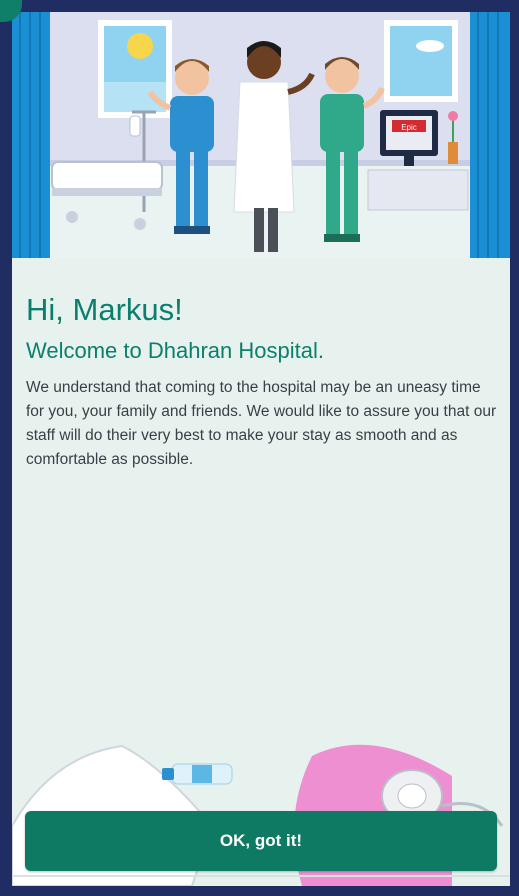 This screenshot has width=519, height=896. What do you see at coordinates (409, 127) in the screenshot?
I see `svg-text: Epic` at bounding box center [409, 127].